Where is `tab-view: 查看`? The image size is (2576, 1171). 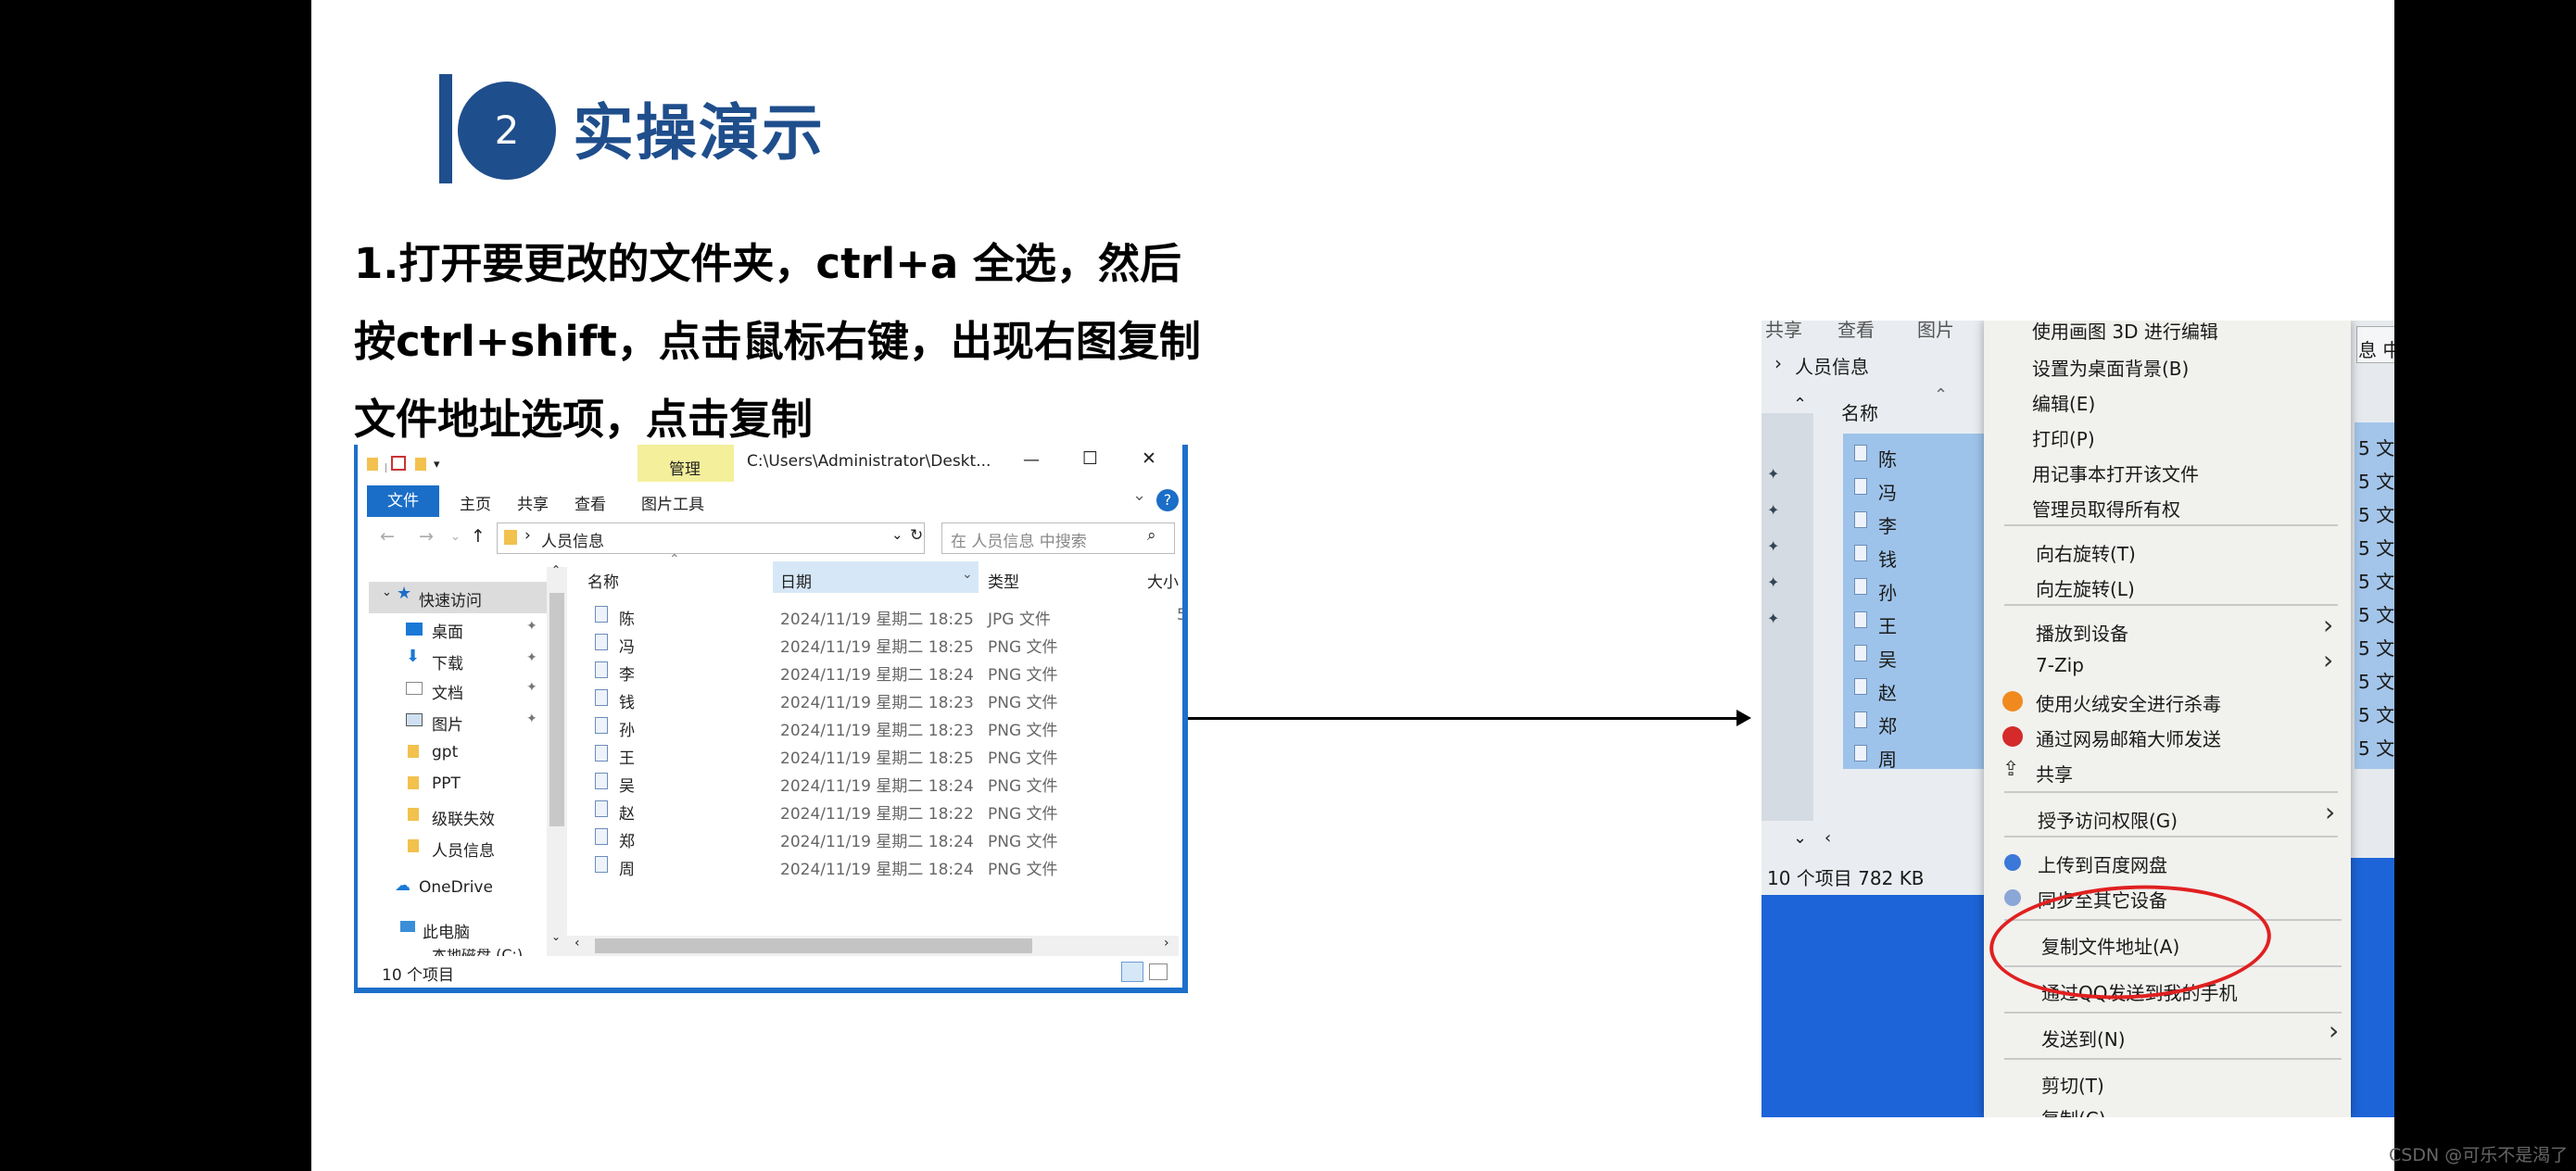
tab-view: 查看 is located at coordinates (590, 503).